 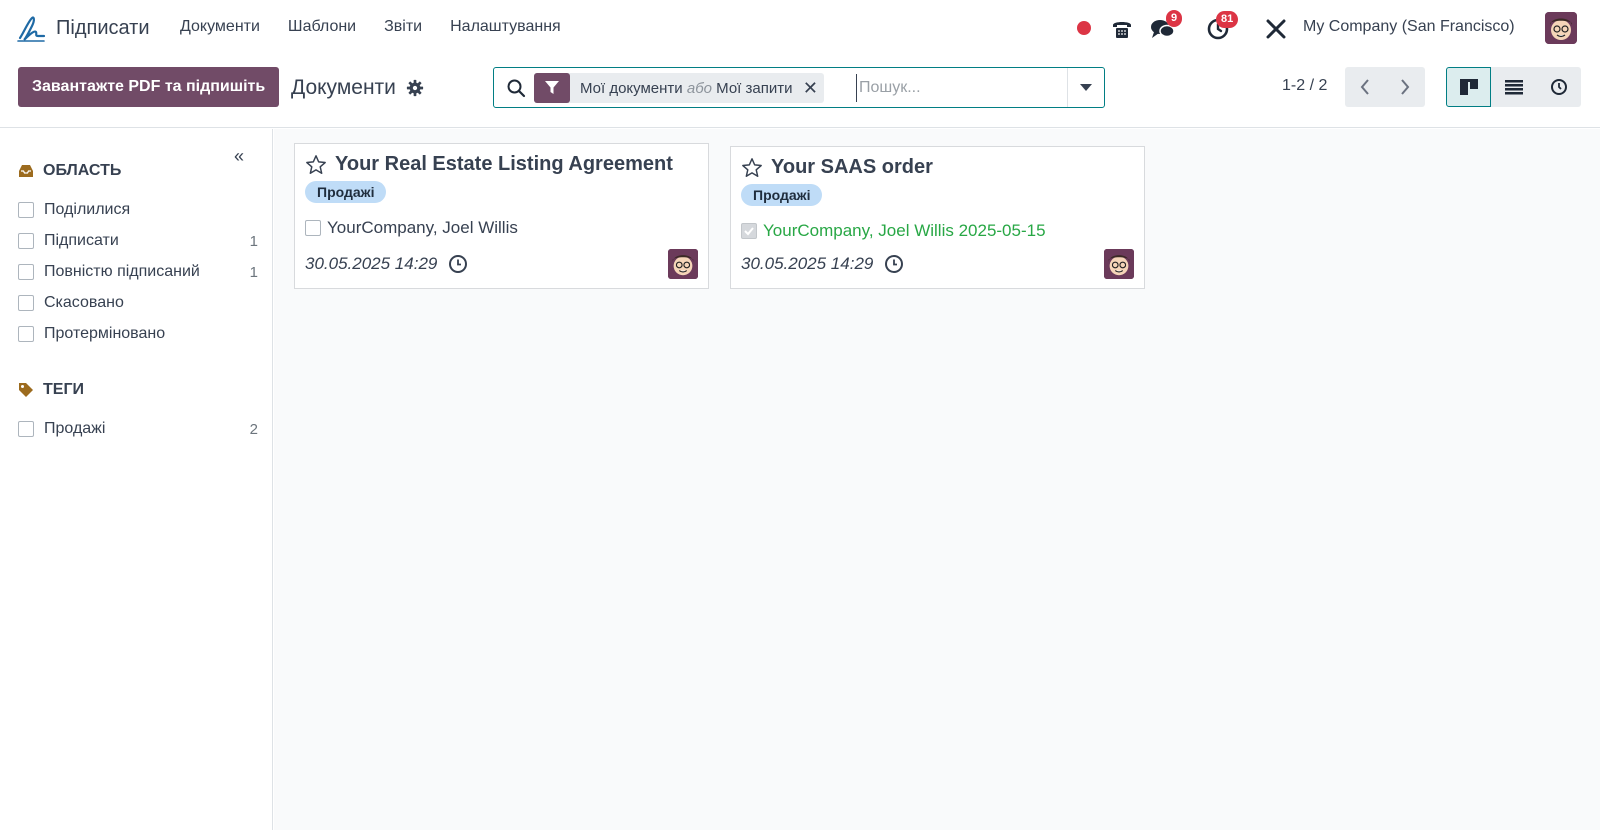 I want to click on breadcrumb: Документи, so click(x=357, y=88).